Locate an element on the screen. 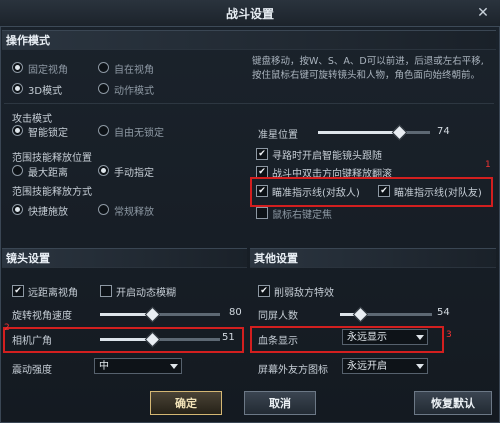 This screenshot has width=500, height=423. checkbox-aim-line-enemy-label: 瞄准指示线(对敌人) is located at coordinates (316, 193).